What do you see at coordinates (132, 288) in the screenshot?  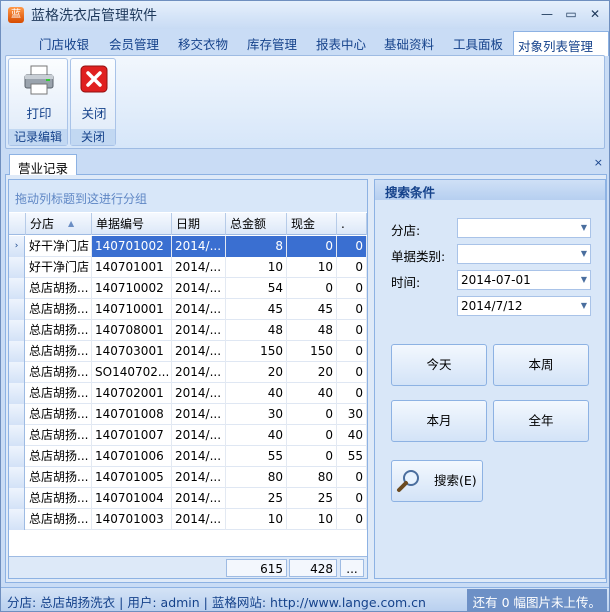 I see `cell-doc-no: 140710002` at bounding box center [132, 288].